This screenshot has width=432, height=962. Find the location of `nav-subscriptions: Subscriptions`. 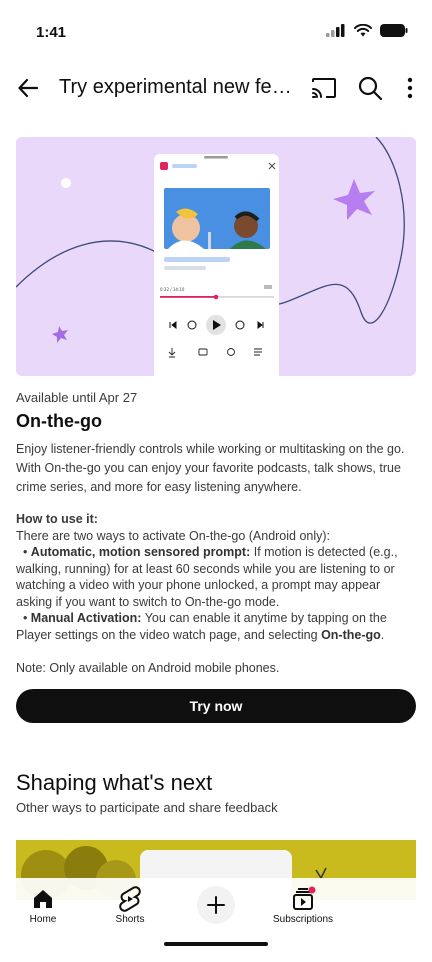

nav-subscriptions: Subscriptions is located at coordinates (303, 905).